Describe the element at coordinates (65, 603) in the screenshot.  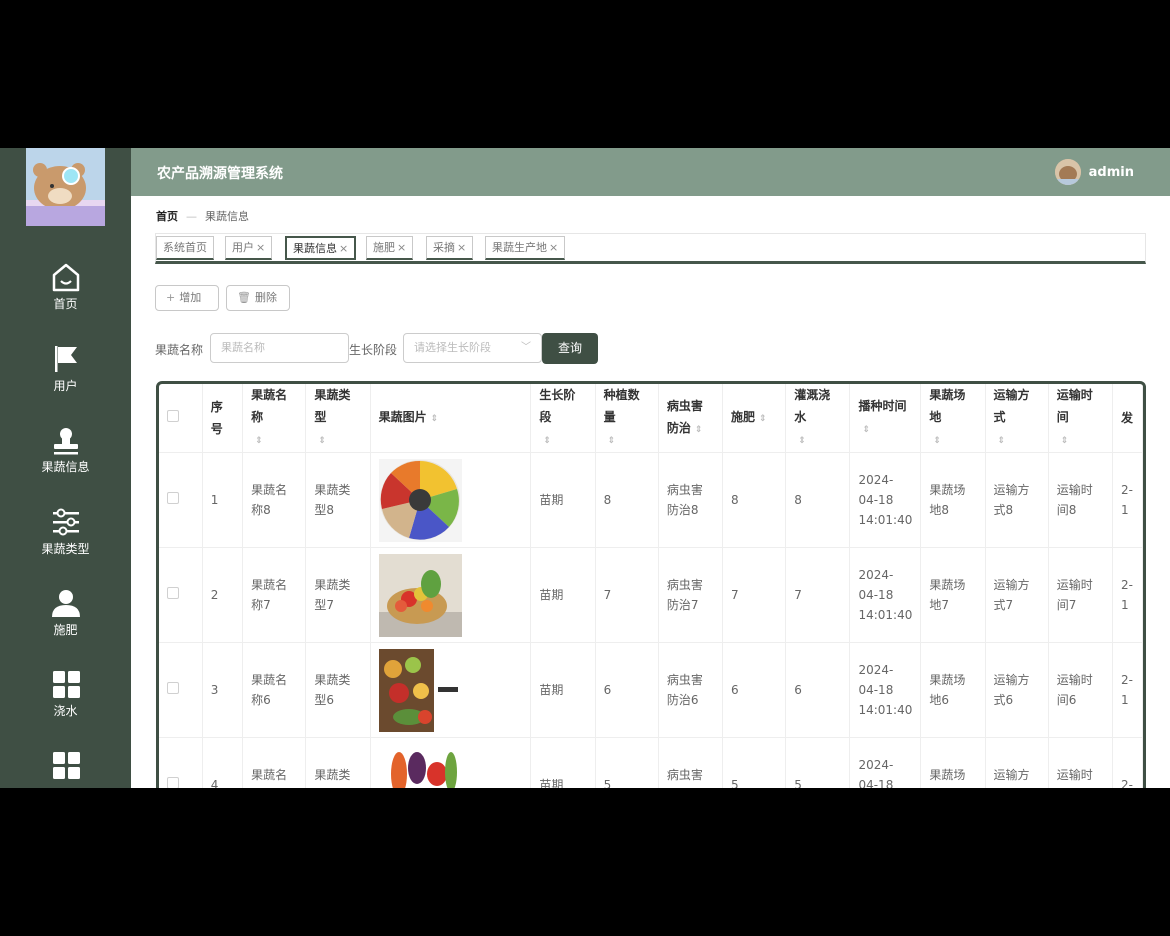
I see `person-icon` at that location.